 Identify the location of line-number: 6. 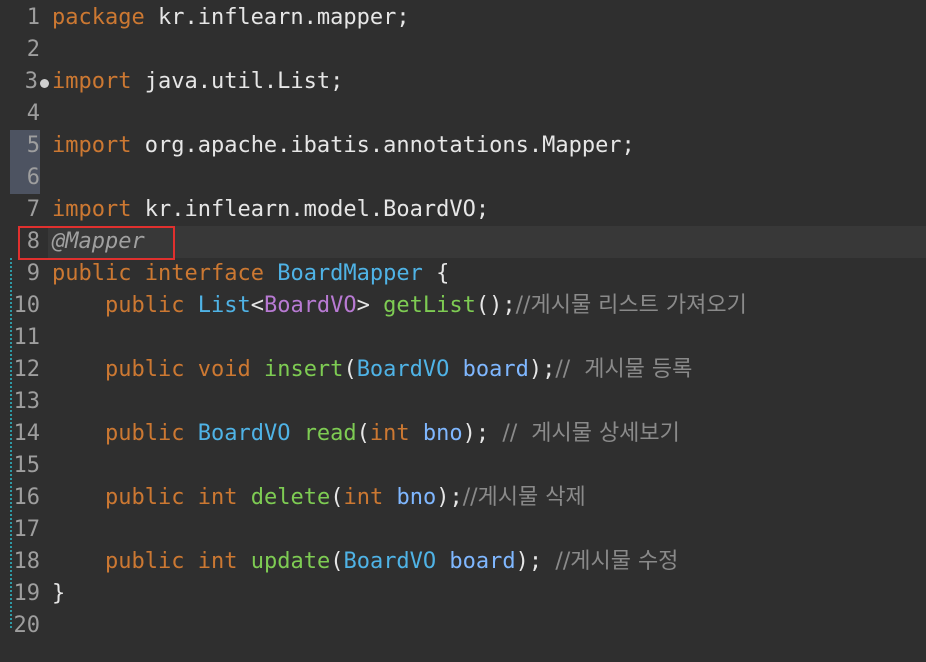
(33, 177).